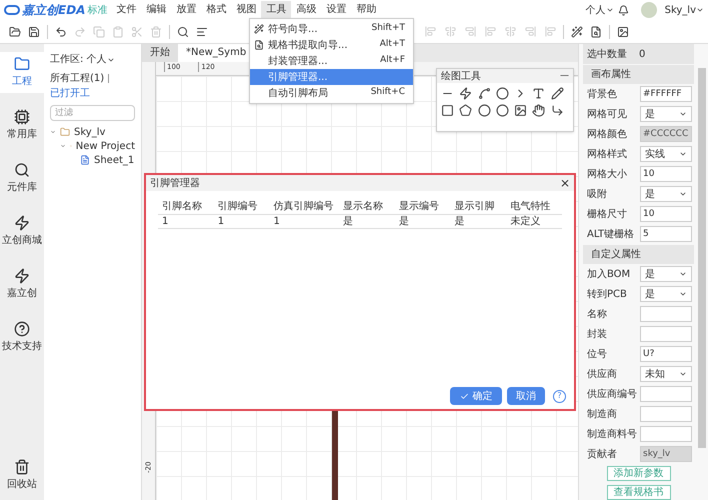 The height and width of the screenshot is (500, 708). I want to click on tree-item: New Project, so click(105, 146).